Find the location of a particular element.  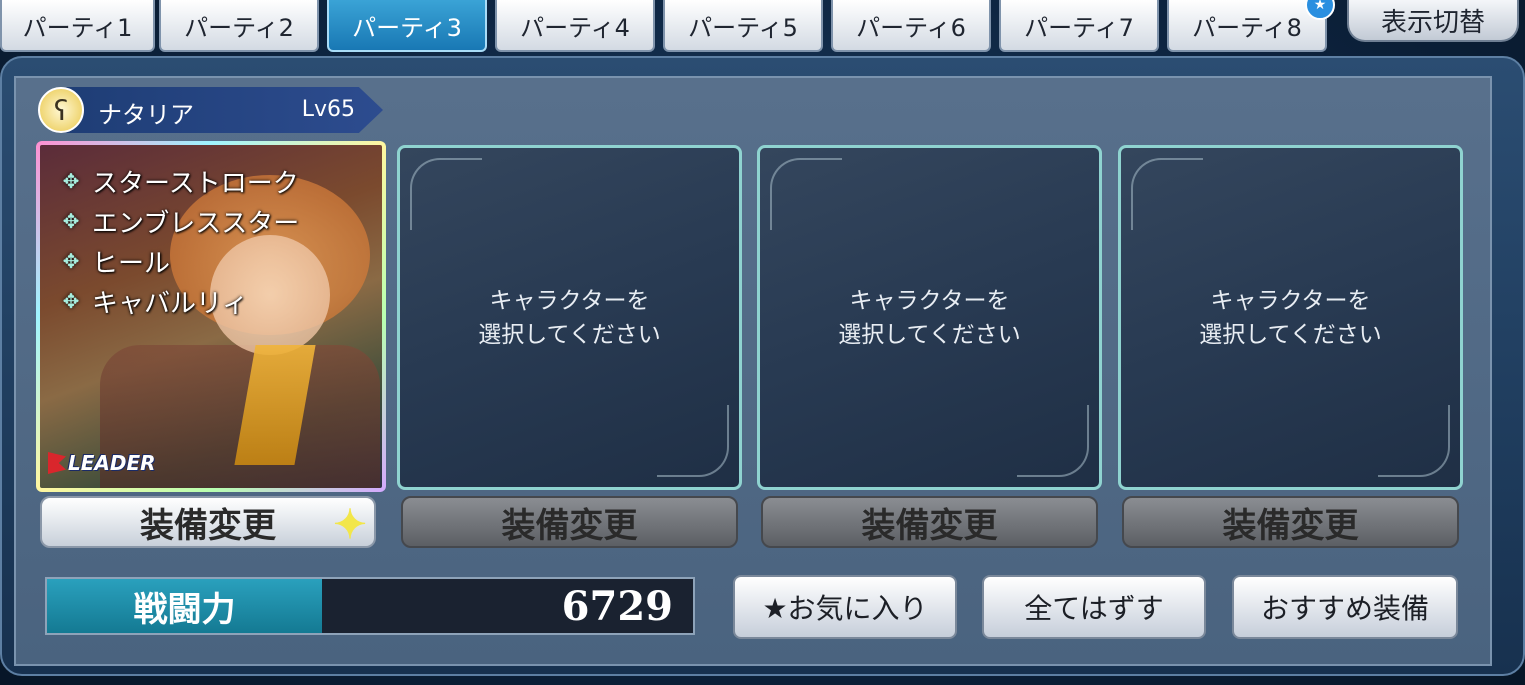

tab-party-8: パーティ8 ★ is located at coordinates (1251, 26).